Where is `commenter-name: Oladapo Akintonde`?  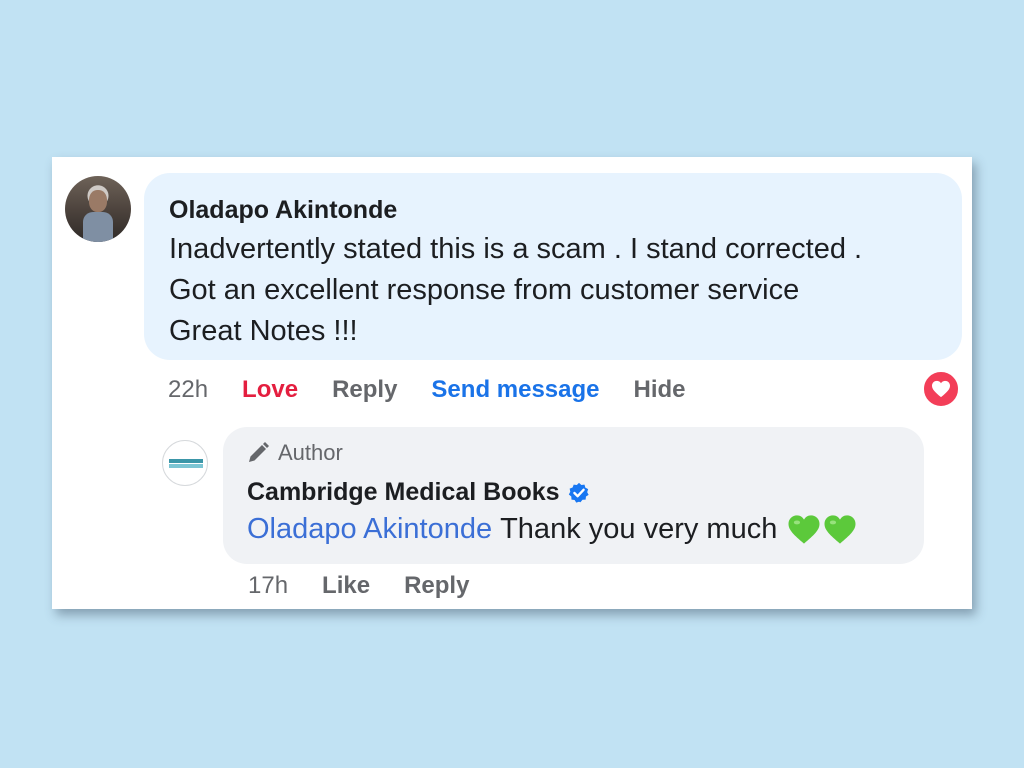
commenter-name: Oladapo Akintonde is located at coordinates (283, 210).